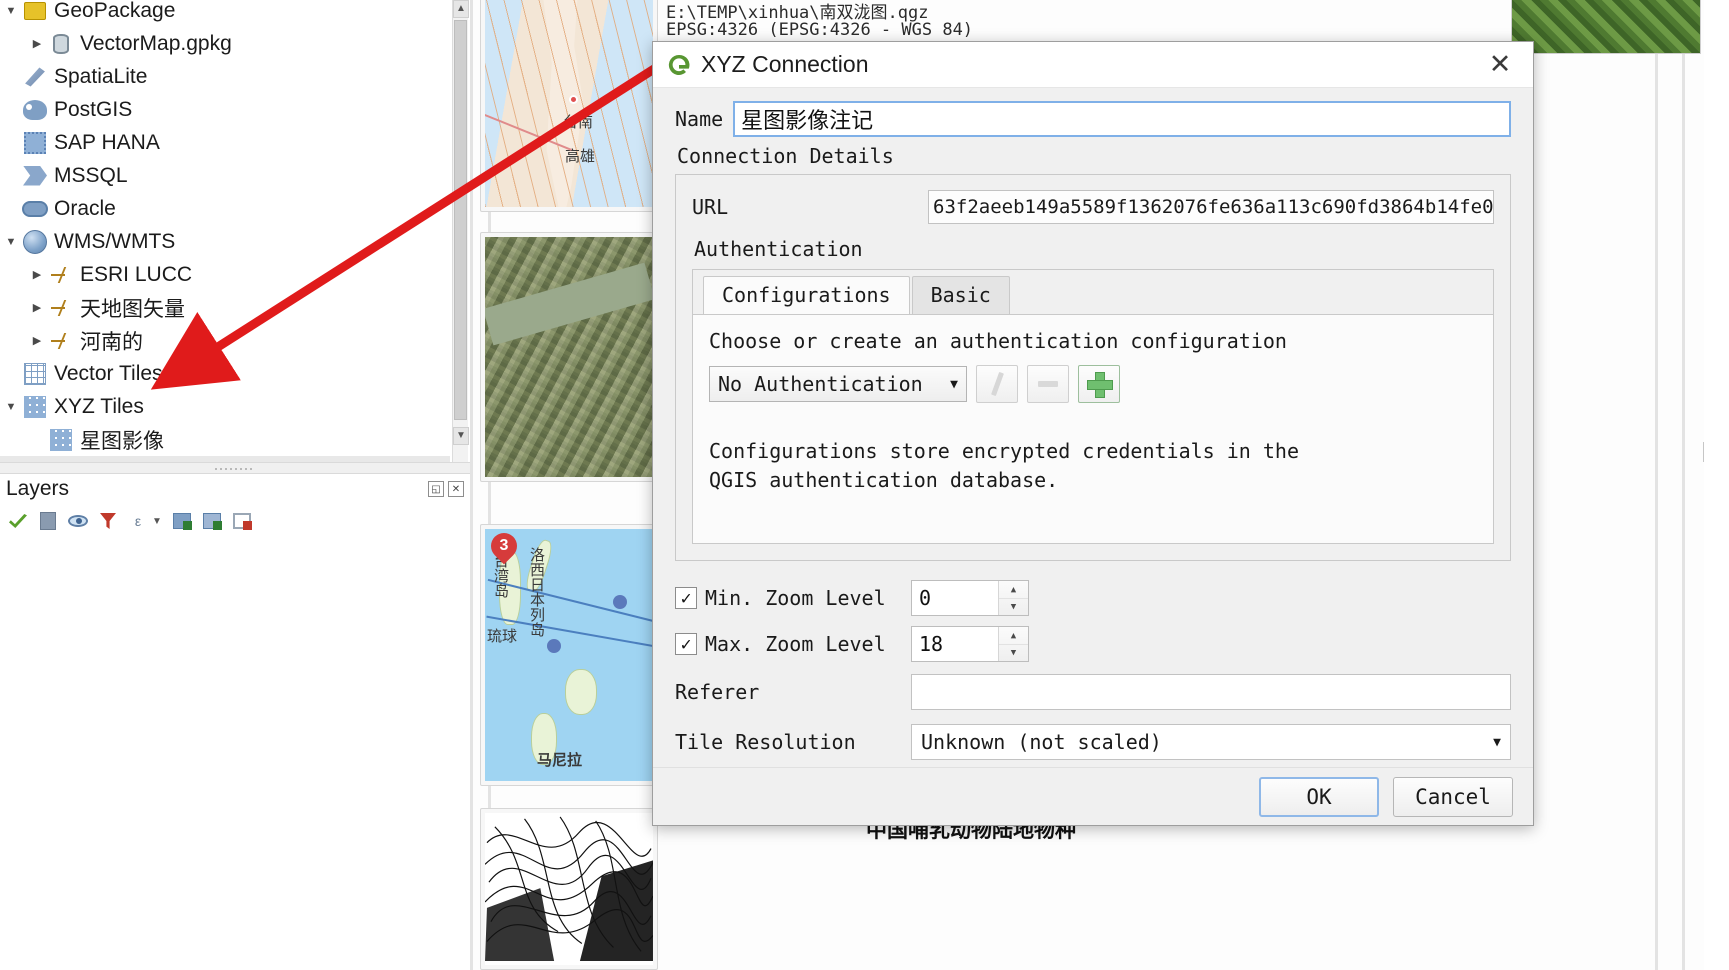  What do you see at coordinates (699, 119) in the screenshot?
I see `name-label: Name` at bounding box center [699, 119].